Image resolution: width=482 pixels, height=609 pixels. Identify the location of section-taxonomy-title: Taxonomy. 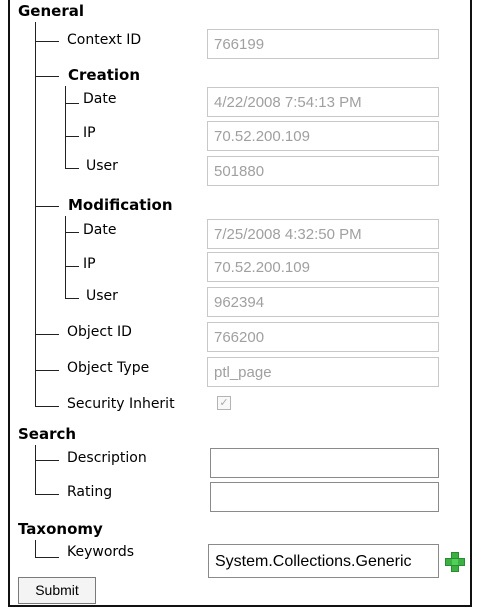
(60, 529).